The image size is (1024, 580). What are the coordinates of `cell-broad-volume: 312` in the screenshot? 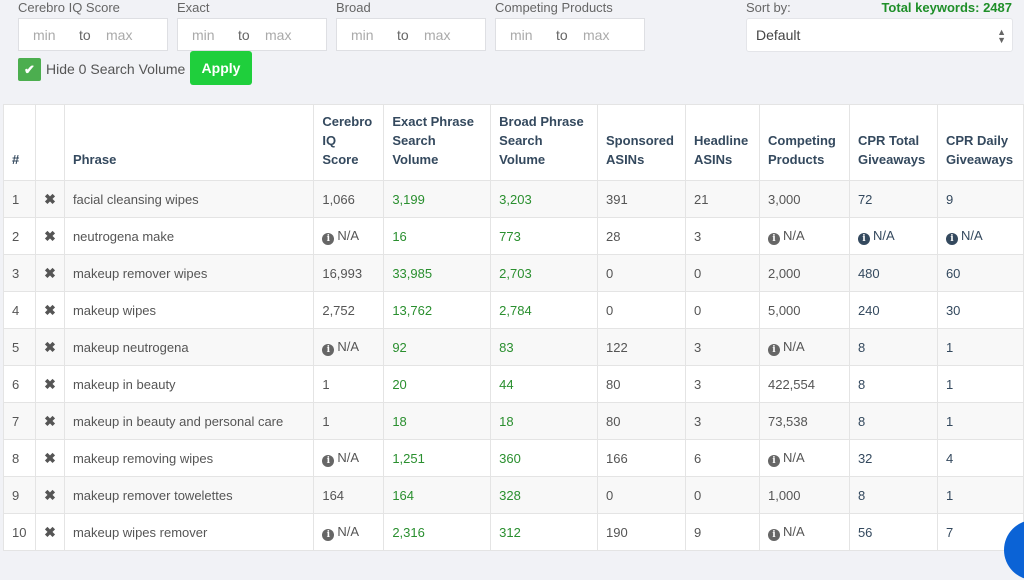 It's located at (544, 532).